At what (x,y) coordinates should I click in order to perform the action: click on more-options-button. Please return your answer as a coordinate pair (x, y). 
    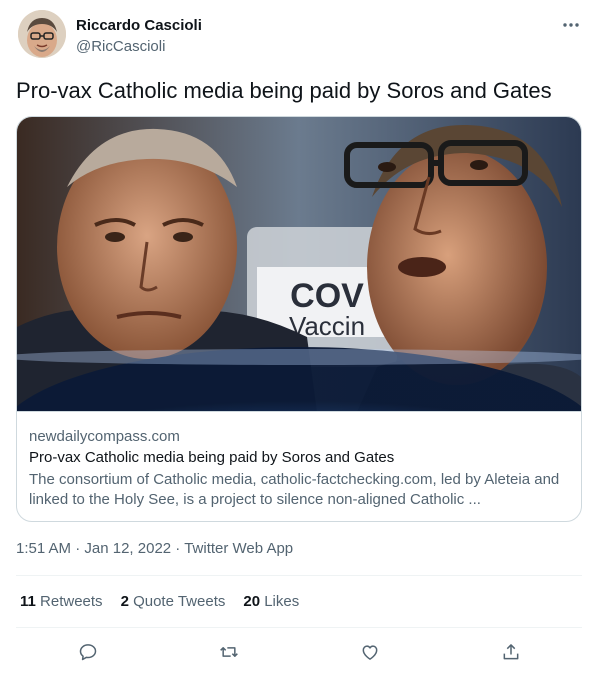
    Looking at the image, I should click on (571, 25).